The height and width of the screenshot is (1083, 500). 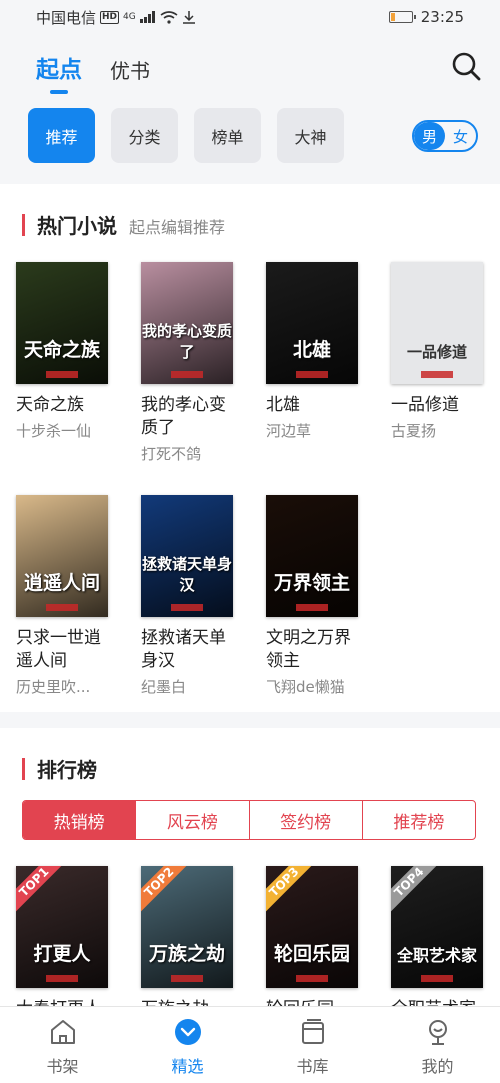 What do you see at coordinates (66, 17) in the screenshot?
I see `carrier-label: 中国电信` at bounding box center [66, 17].